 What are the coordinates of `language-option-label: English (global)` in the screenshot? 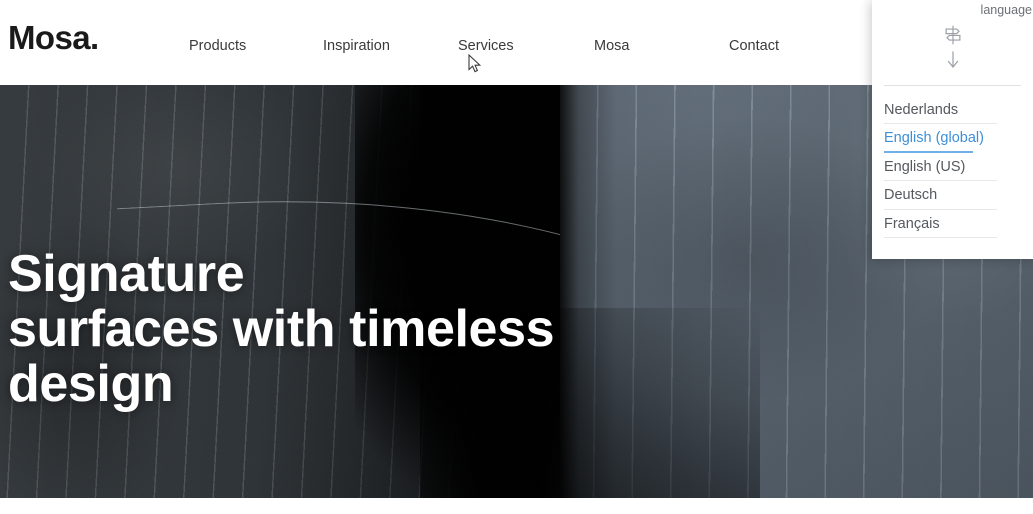 It's located at (934, 138).